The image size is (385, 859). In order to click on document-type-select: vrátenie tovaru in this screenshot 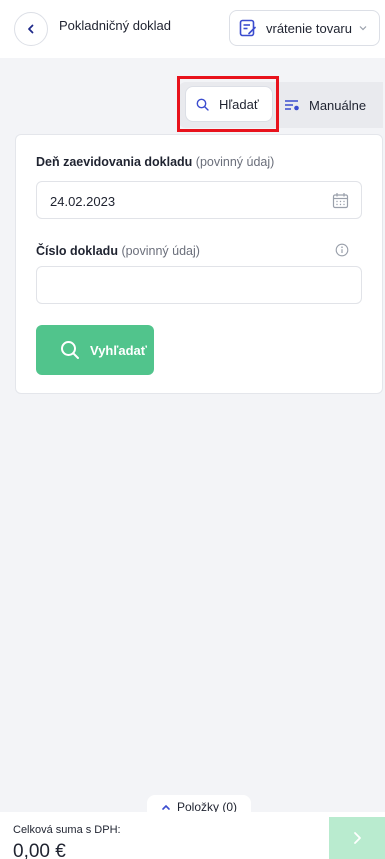, I will do `click(304, 28)`.